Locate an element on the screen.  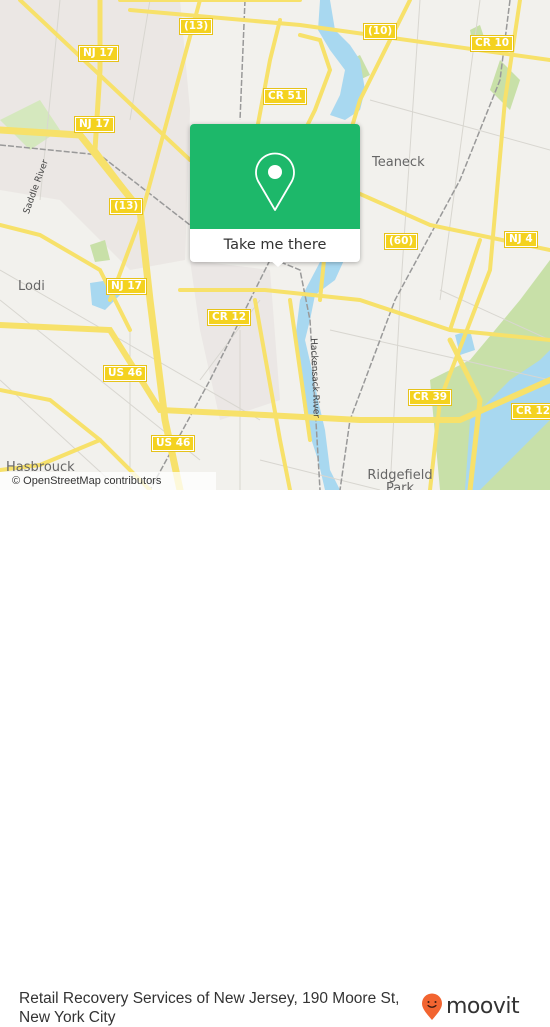
location-popup: Take me there is located at coordinates (275, 195).